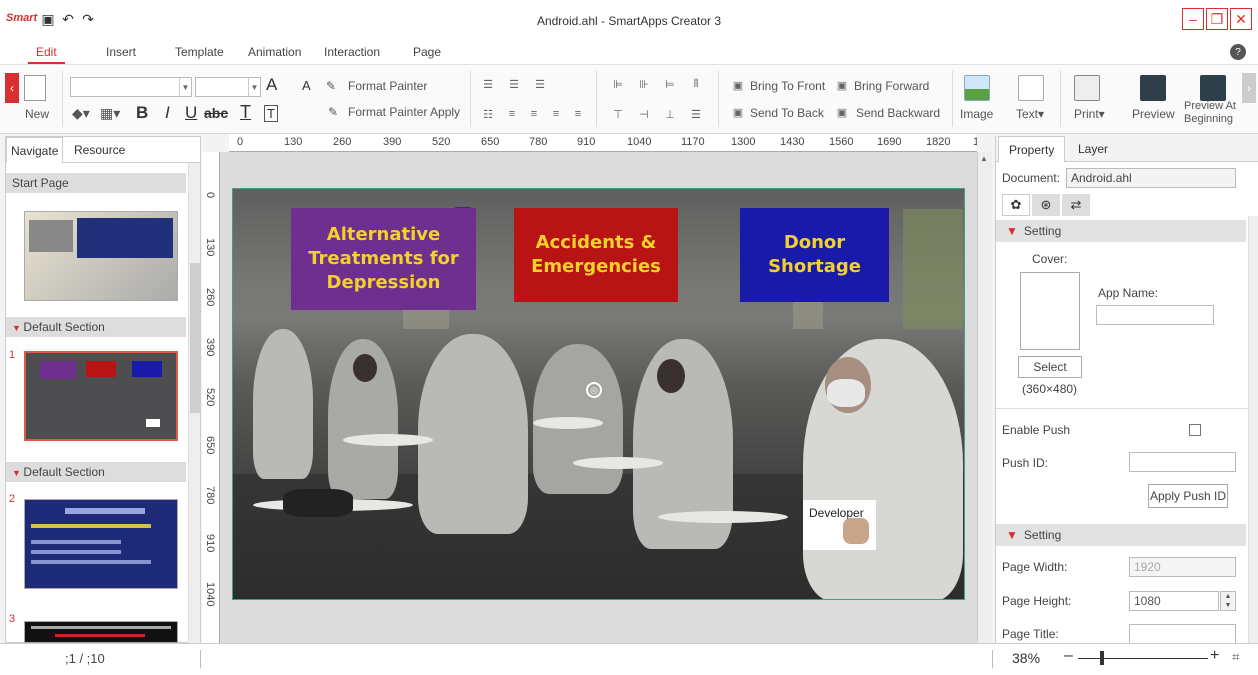  I want to click on left-scrollbar, so click(194, 403).